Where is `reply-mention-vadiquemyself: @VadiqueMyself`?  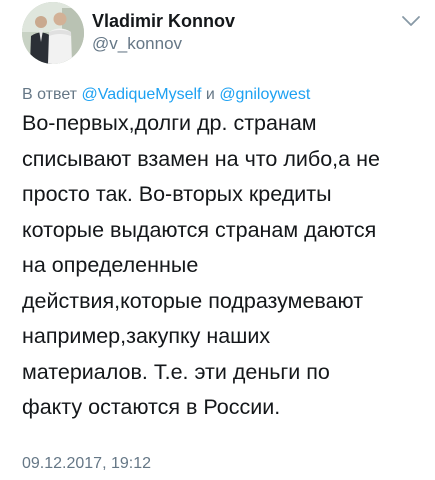
reply-mention-vadiquemyself: @VadiqueMyself is located at coordinates (141, 94).